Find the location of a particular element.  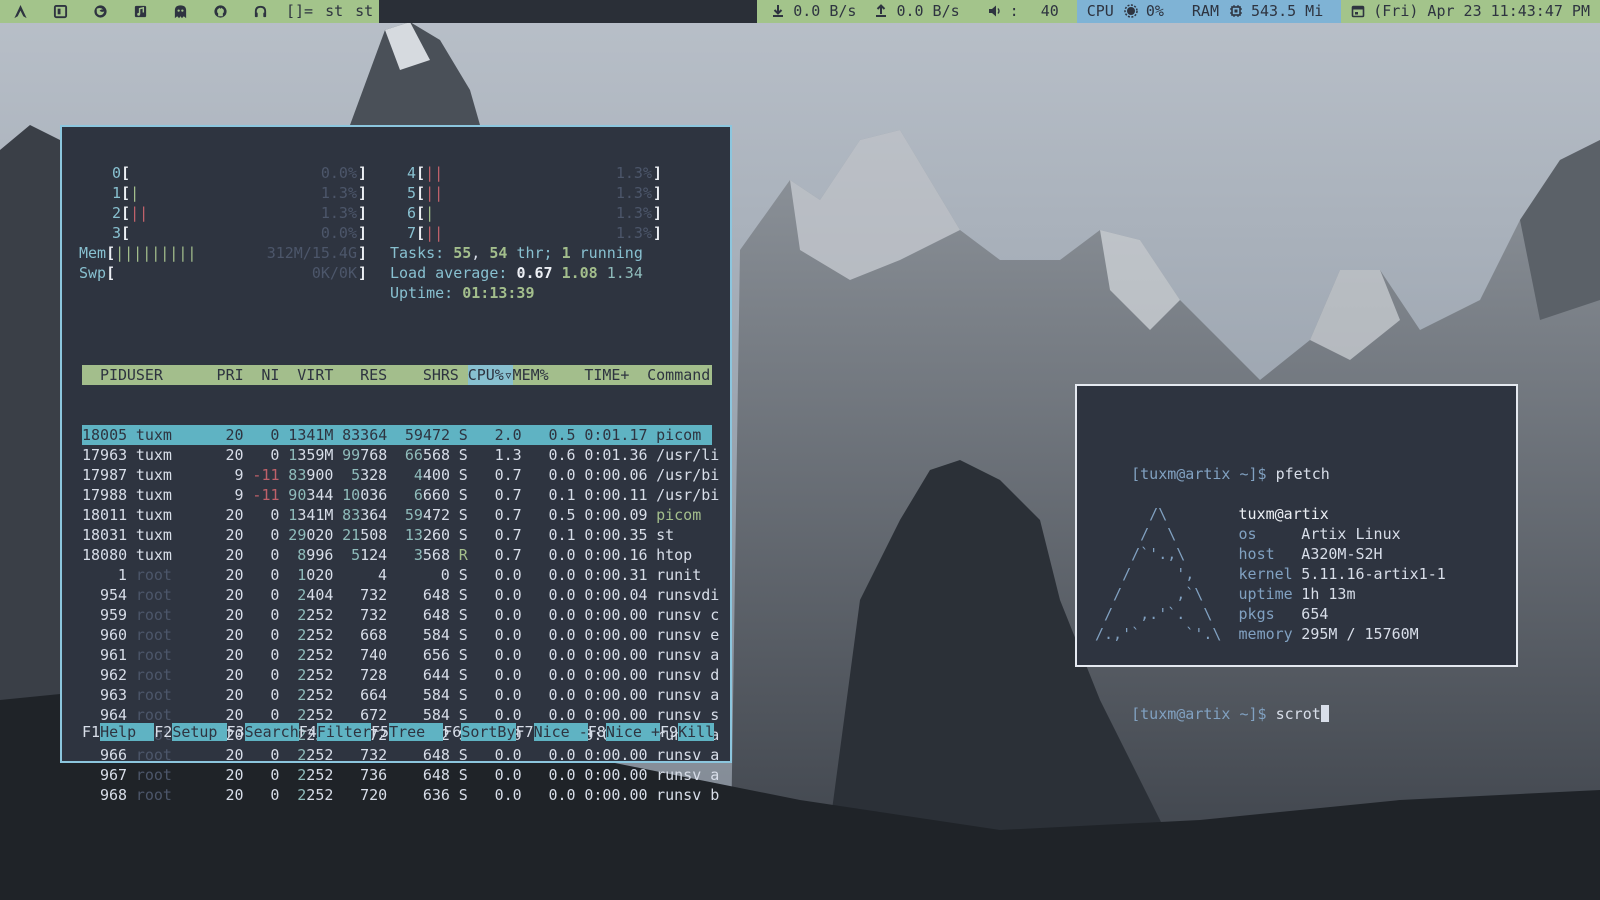

window-title-1: st is located at coordinates (334, 11).